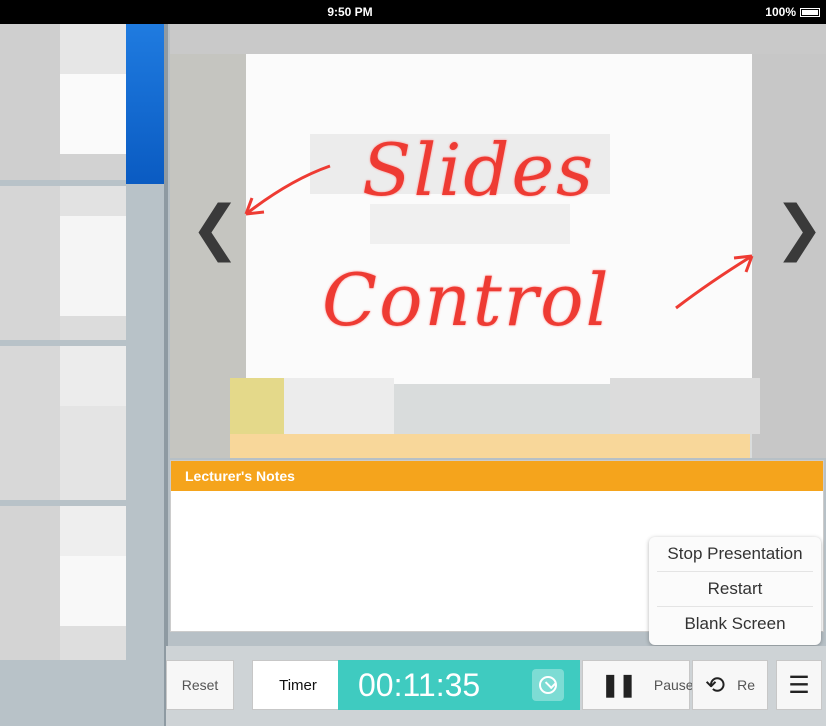 The width and height of the screenshot is (826, 726). I want to click on restart-label: Re, so click(746, 685).